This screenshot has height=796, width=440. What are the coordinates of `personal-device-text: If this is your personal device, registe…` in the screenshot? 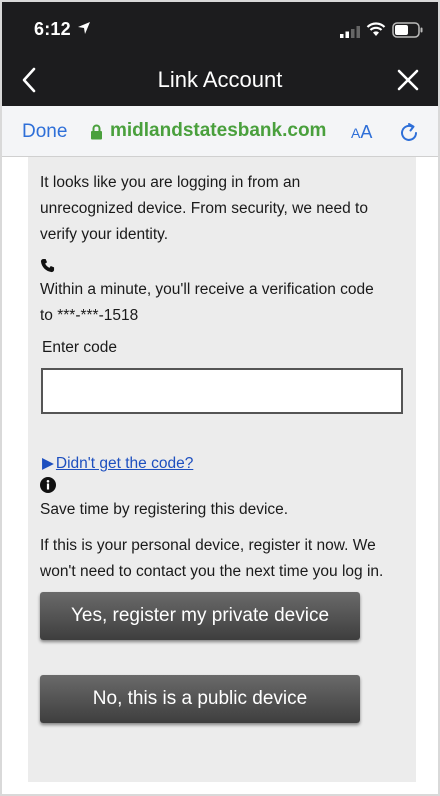 It's located at (225, 559).